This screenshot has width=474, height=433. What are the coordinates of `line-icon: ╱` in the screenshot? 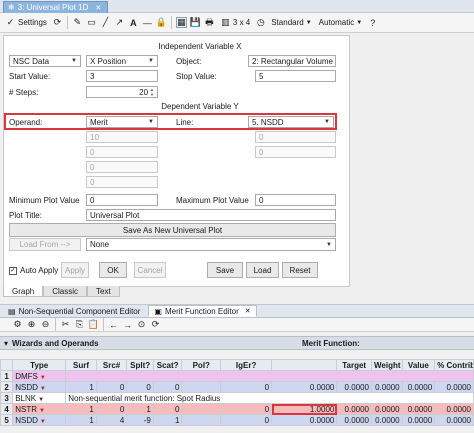 It's located at (105, 22).